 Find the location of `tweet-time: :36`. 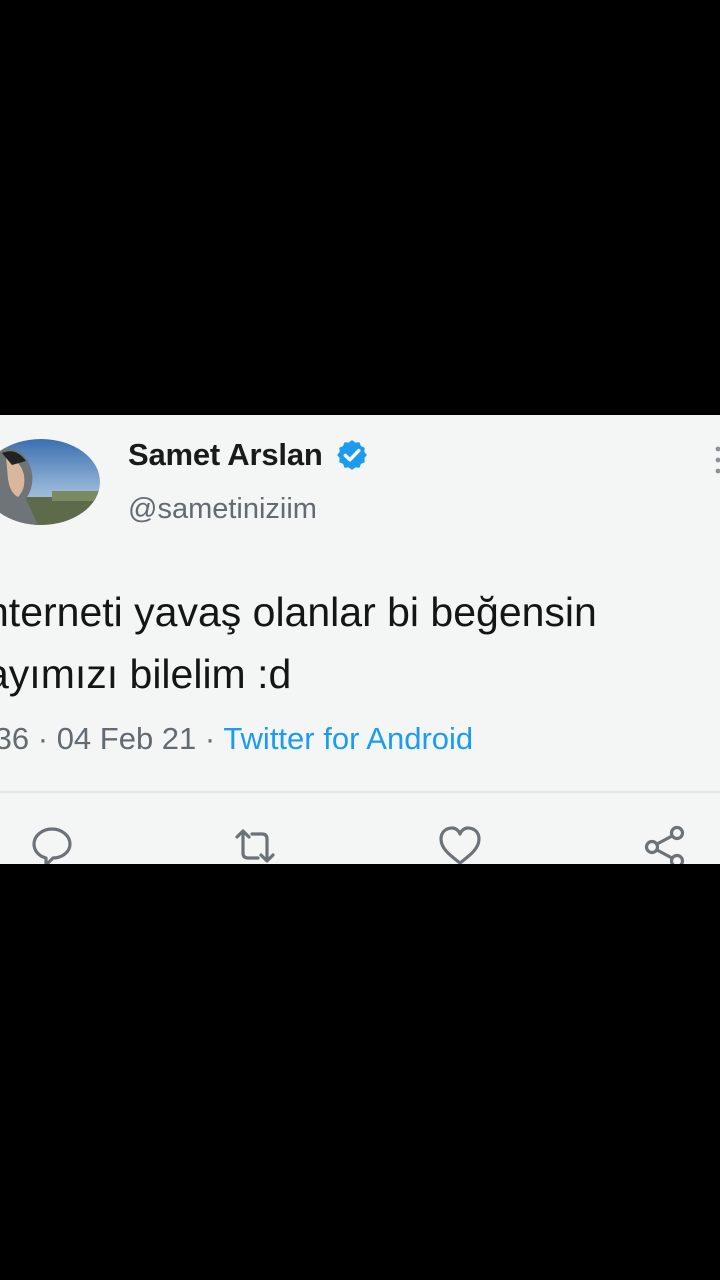

tweet-time: :36 is located at coordinates (15, 738).